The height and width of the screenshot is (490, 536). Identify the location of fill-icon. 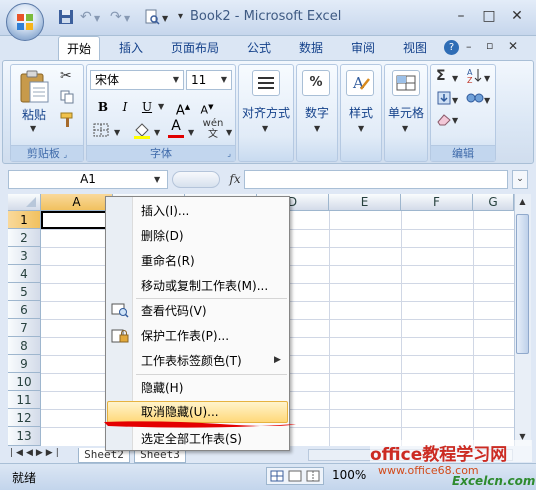
(444, 98).